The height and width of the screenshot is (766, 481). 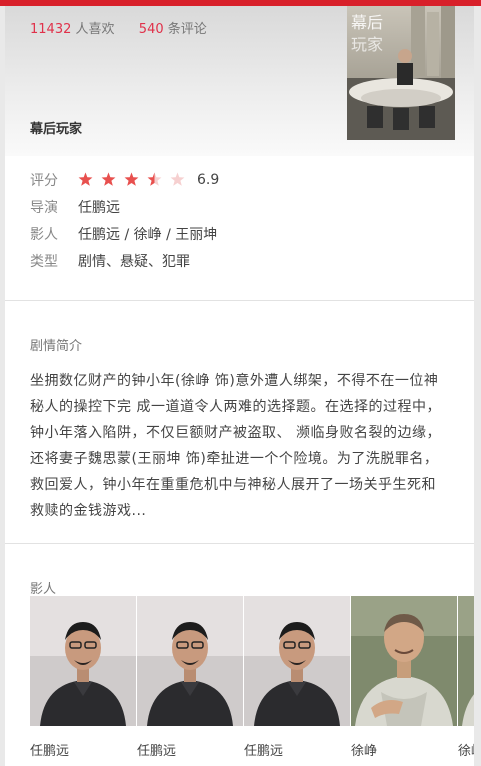 I want to click on rating-row: 评分 6.9, so click(x=240, y=179).